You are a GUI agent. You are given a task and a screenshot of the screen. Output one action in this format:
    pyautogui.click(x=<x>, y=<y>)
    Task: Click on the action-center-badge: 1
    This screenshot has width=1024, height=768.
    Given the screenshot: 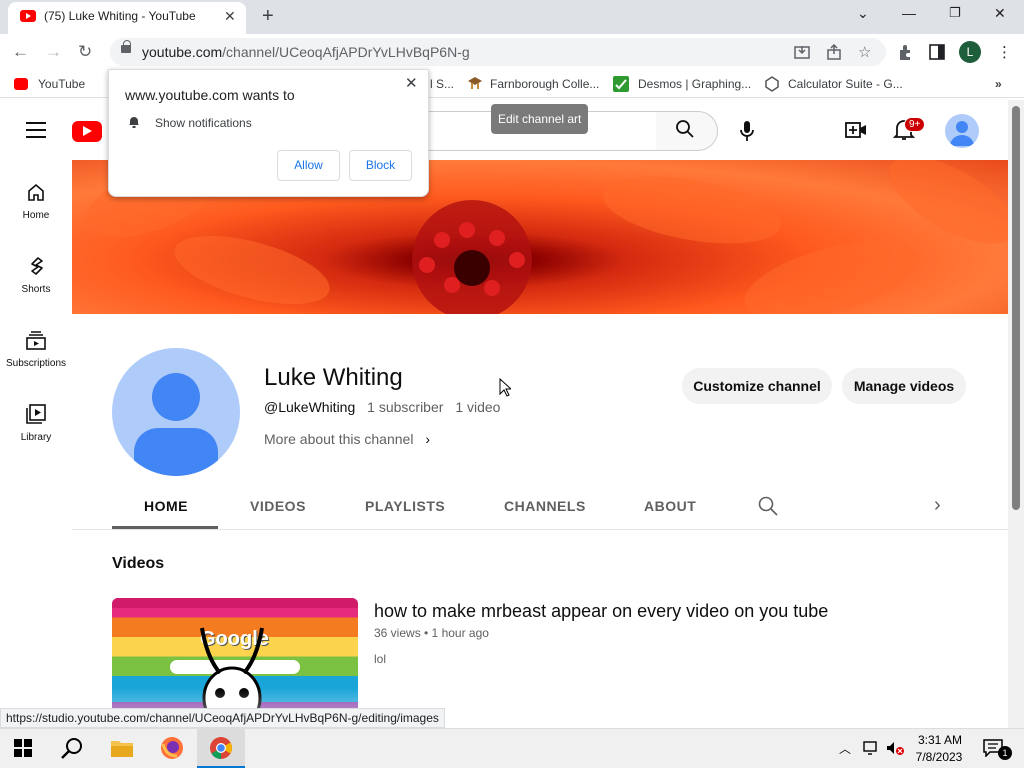 What is the action you would take?
    pyautogui.click(x=1005, y=753)
    